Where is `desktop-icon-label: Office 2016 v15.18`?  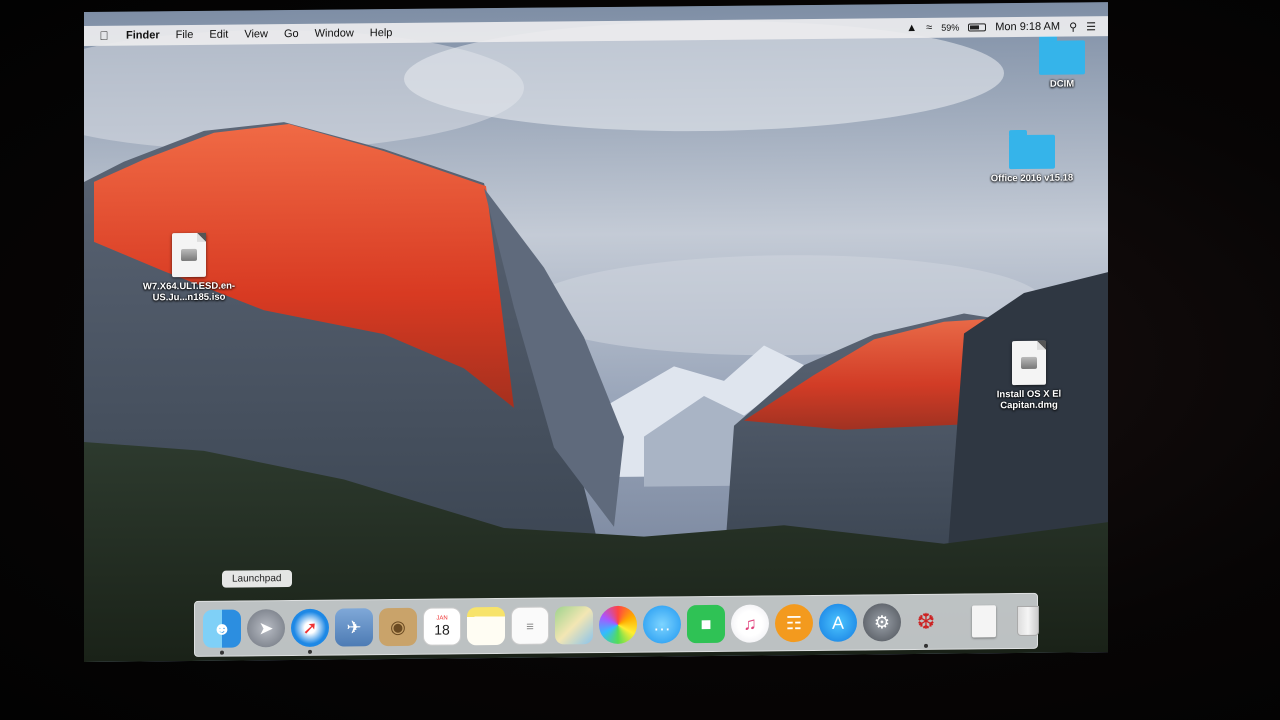 desktop-icon-label: Office 2016 v15.18 is located at coordinates (1032, 178).